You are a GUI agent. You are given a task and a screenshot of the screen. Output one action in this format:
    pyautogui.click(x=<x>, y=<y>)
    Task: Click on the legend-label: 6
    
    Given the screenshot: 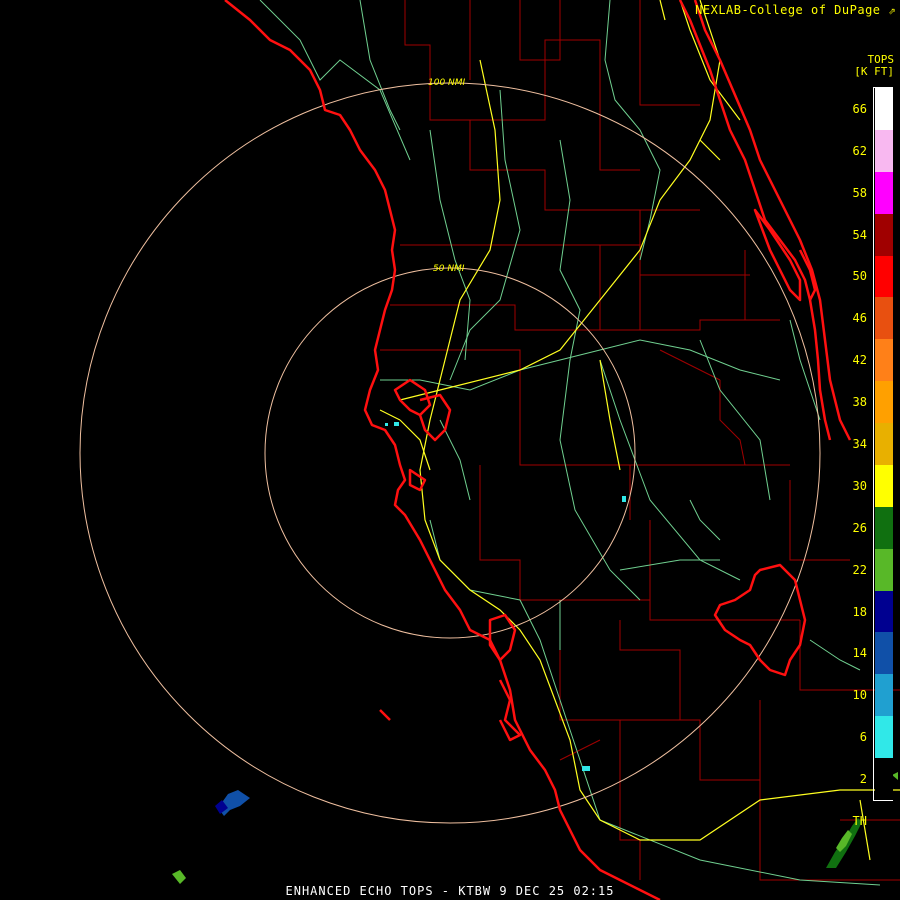 What is the action you would take?
    pyautogui.click(x=863, y=737)
    